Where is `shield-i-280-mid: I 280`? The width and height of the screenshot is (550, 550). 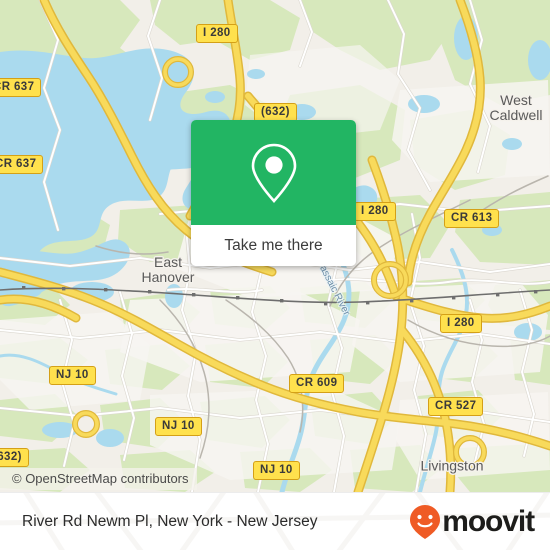 shield-i-280-mid: I 280 is located at coordinates (375, 211).